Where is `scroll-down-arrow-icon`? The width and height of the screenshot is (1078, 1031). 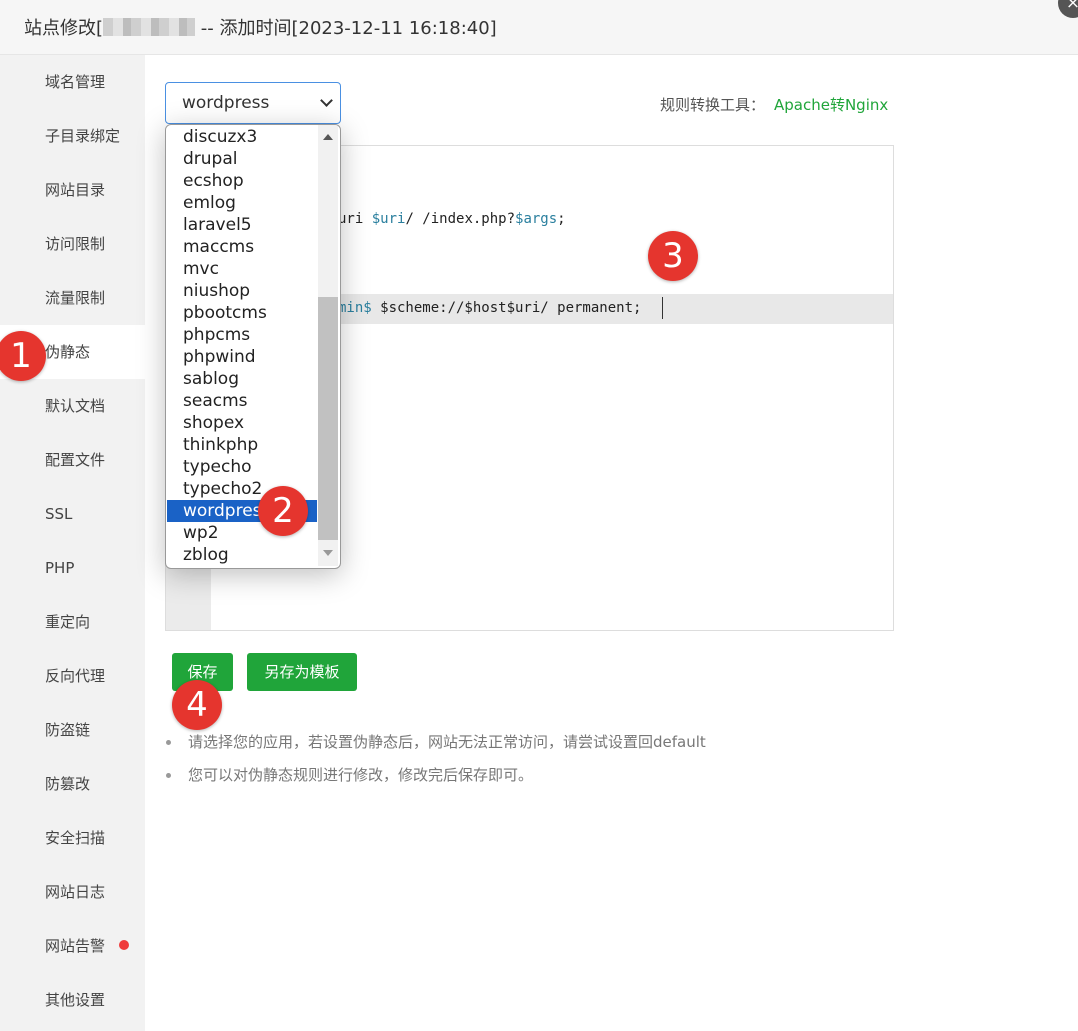
scroll-down-arrow-icon is located at coordinates (328, 553).